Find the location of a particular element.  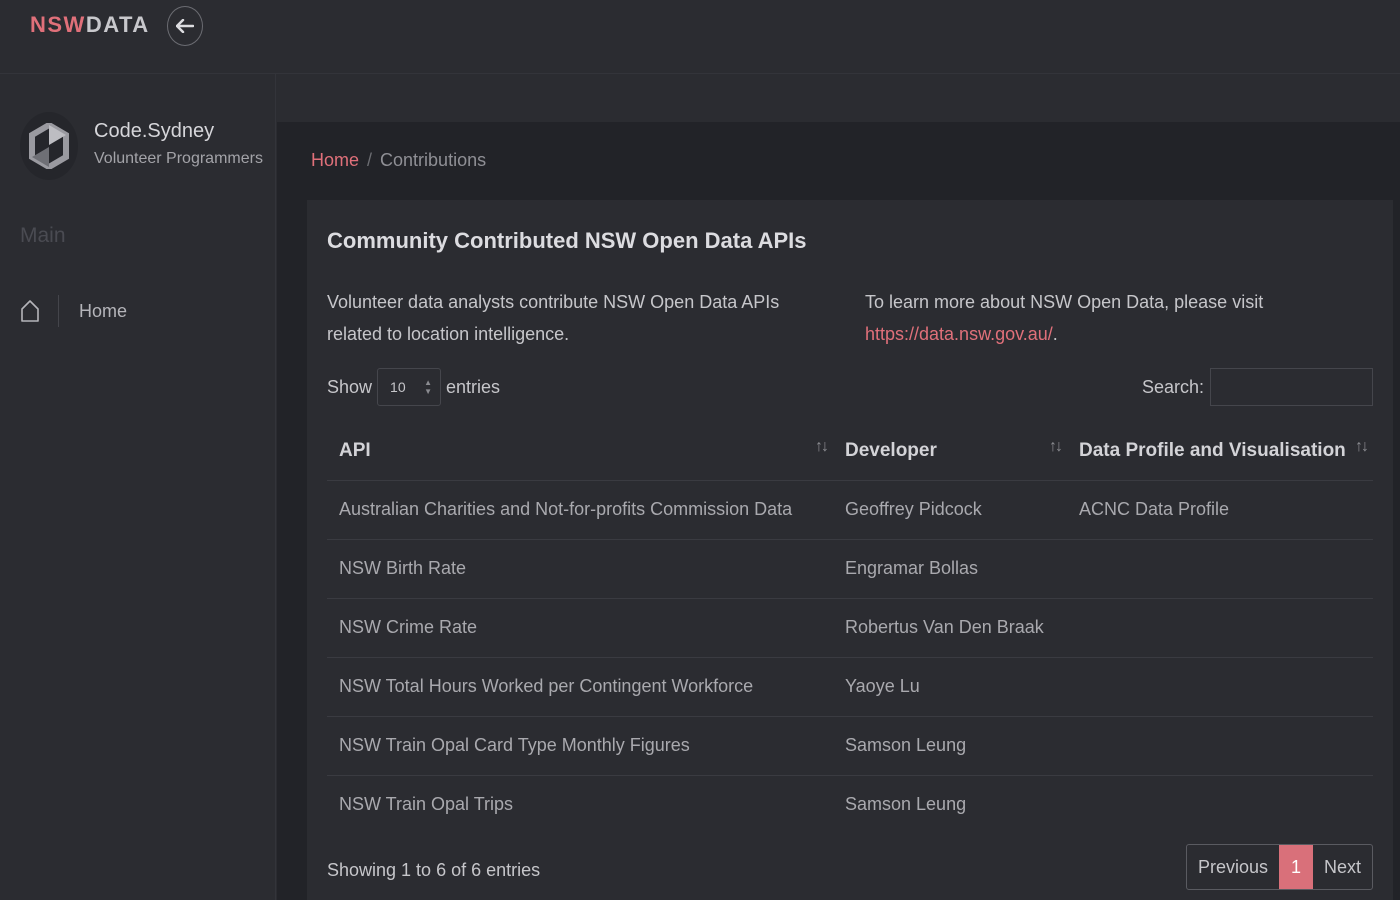

search-control: Search: is located at coordinates (1257, 387).